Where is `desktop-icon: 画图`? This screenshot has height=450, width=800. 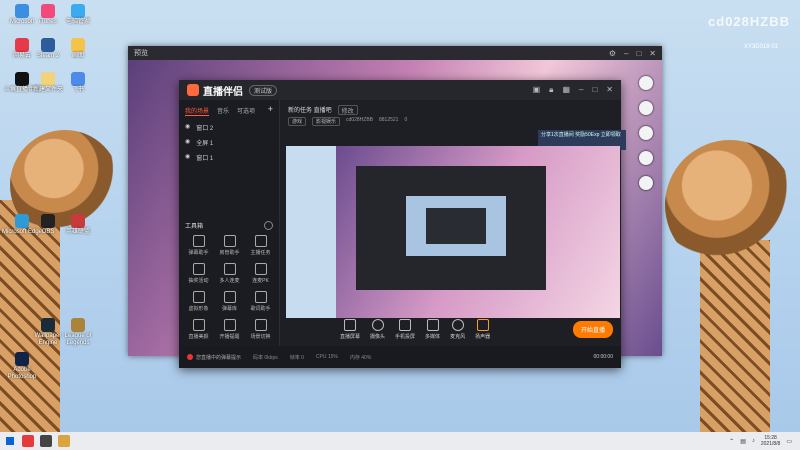 desktop-icon: 画图 is located at coordinates (78, 49).